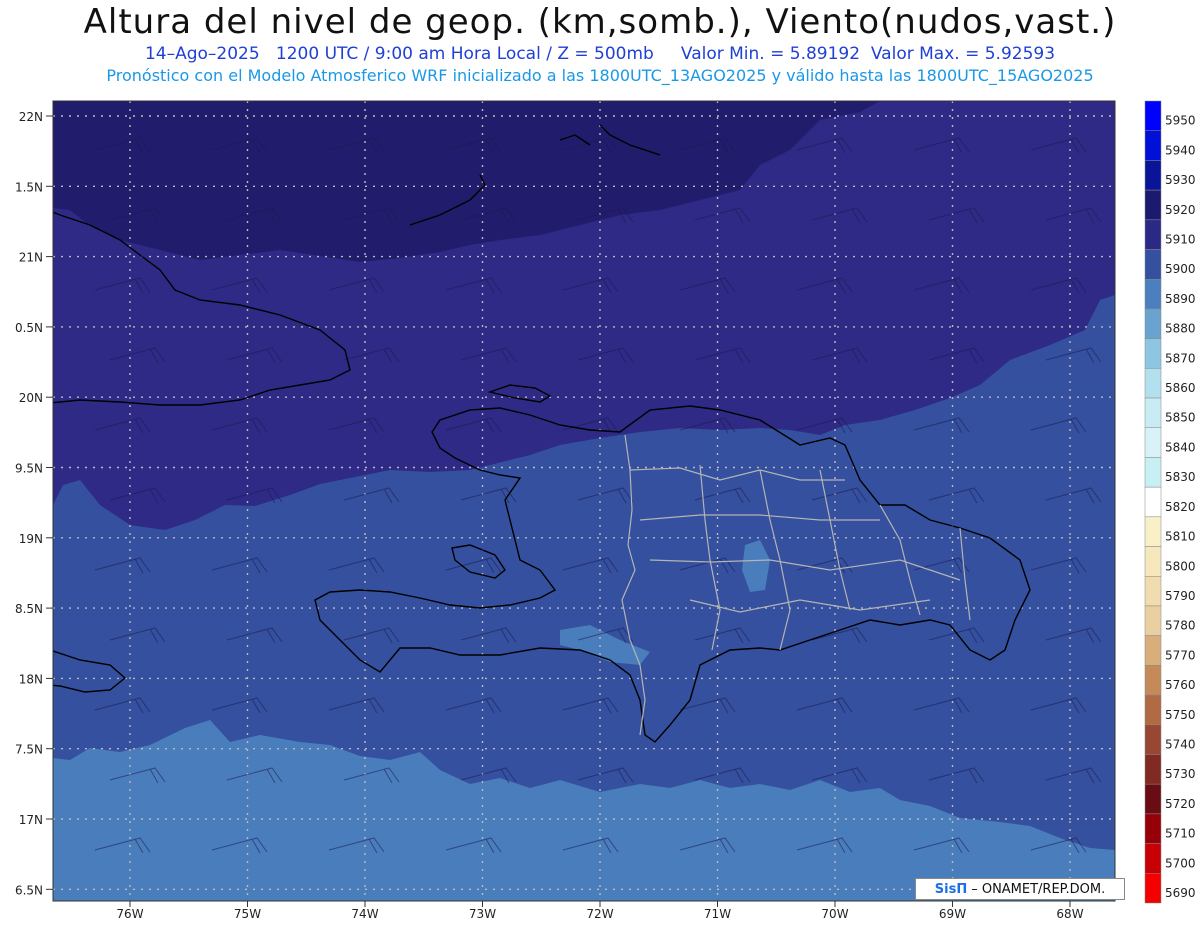 The height and width of the screenshot is (927, 1200). Describe the element at coordinates (1180, 210) in the screenshot. I see `colorbar-label: 5920` at that location.